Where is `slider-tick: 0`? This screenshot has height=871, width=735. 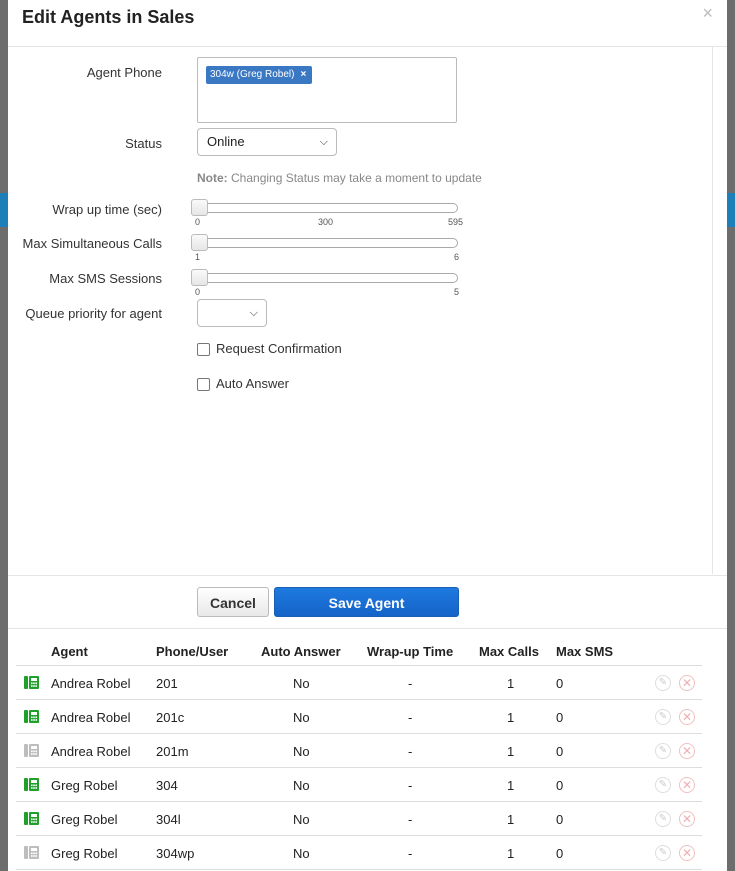 slider-tick: 0 is located at coordinates (198, 222).